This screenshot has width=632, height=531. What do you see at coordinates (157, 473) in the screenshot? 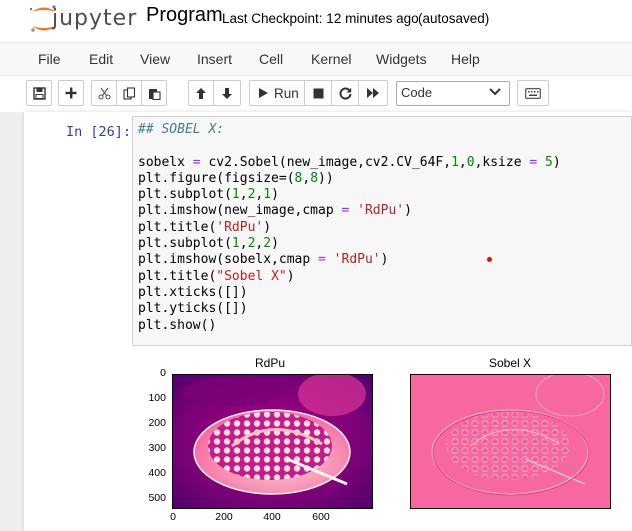
I see `y-tick-400: 400` at bounding box center [157, 473].